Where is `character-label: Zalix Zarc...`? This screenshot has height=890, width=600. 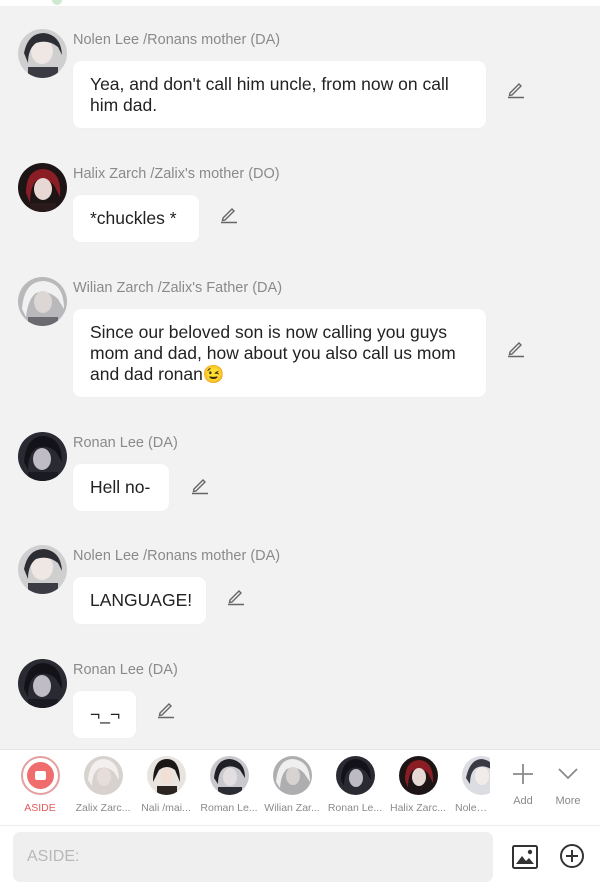
character-label: Zalix Zarc... is located at coordinates (103, 808).